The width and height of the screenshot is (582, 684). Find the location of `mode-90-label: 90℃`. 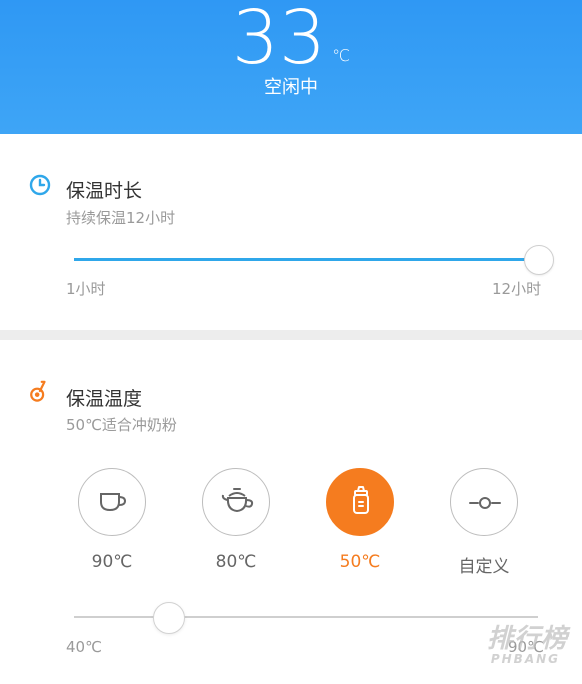

mode-90-label: 90℃ is located at coordinates (112, 562).